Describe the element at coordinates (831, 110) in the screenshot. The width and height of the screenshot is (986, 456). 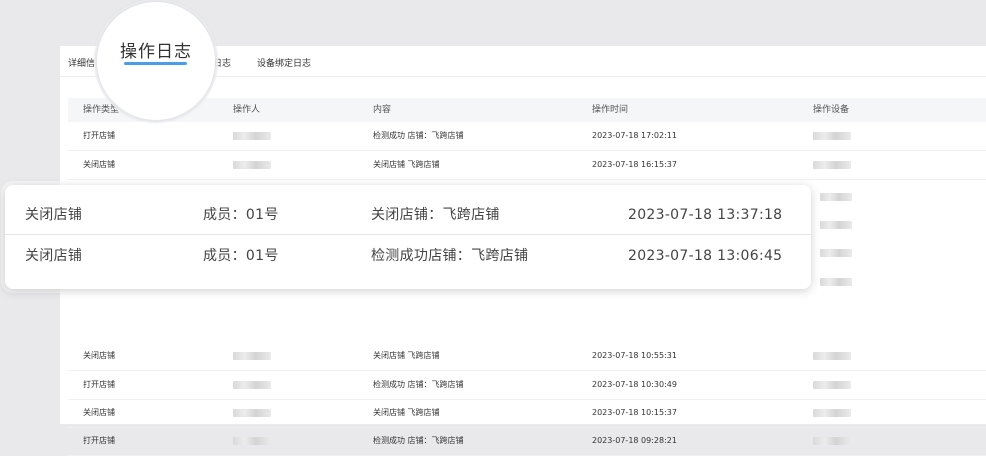
I see `header-device: 操作设备` at that location.